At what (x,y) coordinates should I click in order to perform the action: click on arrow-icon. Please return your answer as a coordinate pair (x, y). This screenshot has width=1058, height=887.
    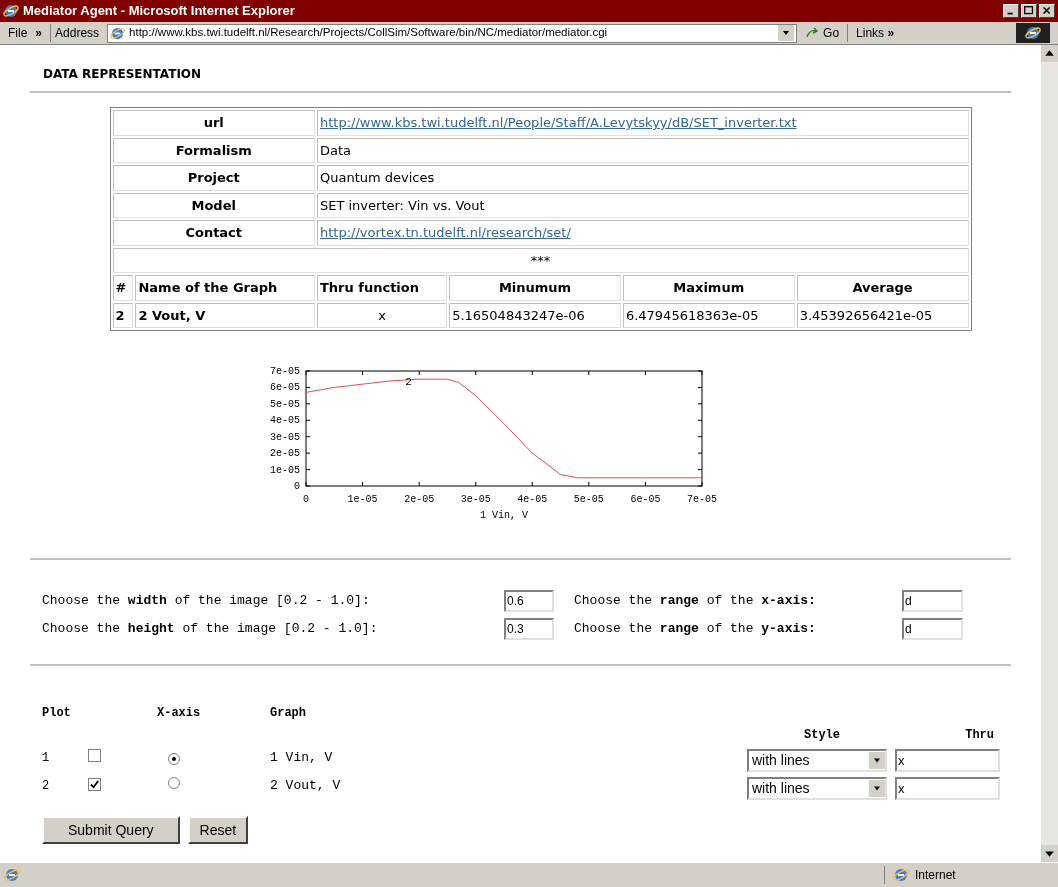
    Looking at the image, I should click on (812, 33).